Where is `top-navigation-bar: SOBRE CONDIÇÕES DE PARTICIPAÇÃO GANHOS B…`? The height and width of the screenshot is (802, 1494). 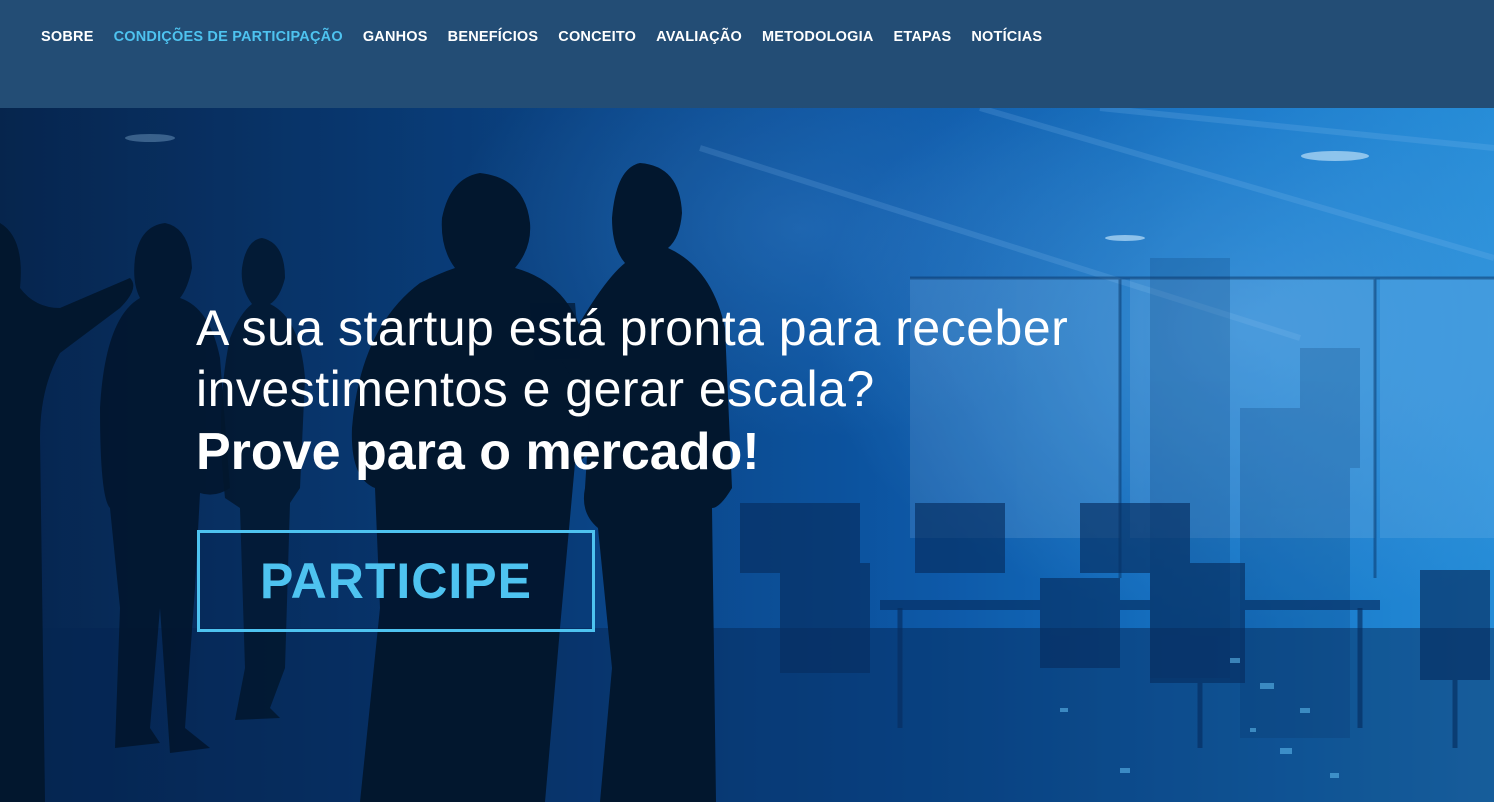 top-navigation-bar: SOBRE CONDIÇÕES DE PARTICIPAÇÃO GANHOS B… is located at coordinates (747, 54).